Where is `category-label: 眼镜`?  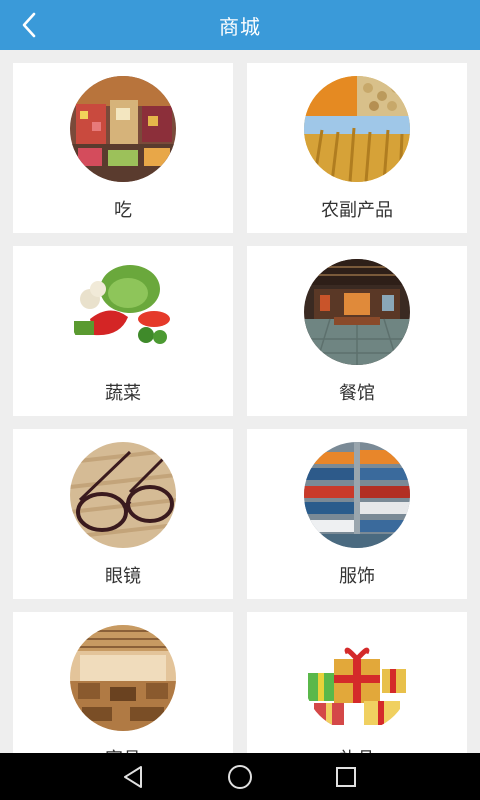
category-label: 眼镜 is located at coordinates (123, 576).